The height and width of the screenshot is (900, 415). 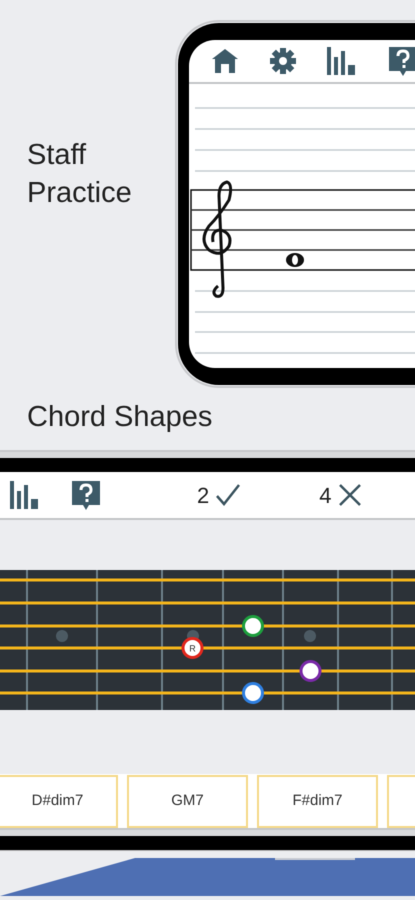 What do you see at coordinates (193, 648) in the screenshot?
I see `note-marker: R` at bounding box center [193, 648].